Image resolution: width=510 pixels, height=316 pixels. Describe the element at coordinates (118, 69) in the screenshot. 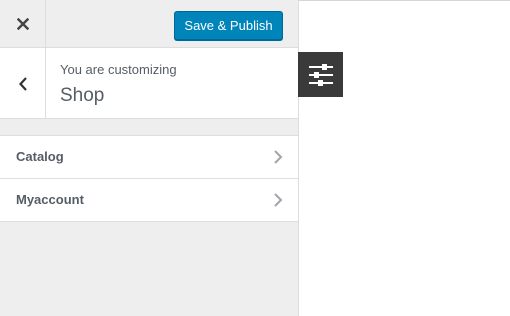

I see `customizing-label: You are customizing` at that location.